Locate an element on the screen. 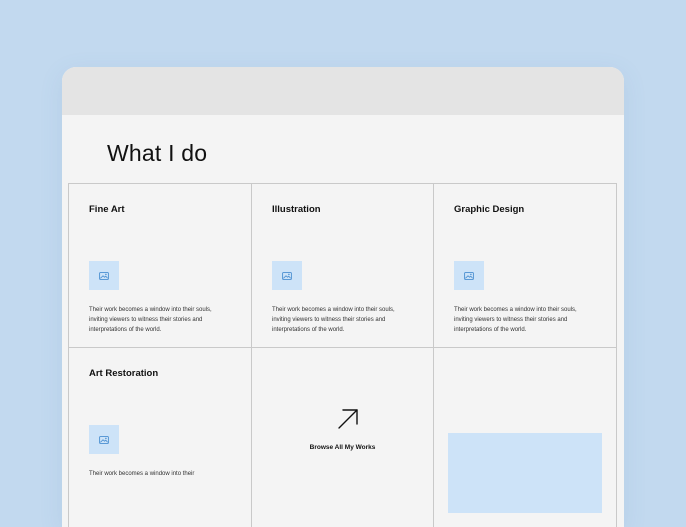  service-title: Art Restoration is located at coordinates (124, 373).